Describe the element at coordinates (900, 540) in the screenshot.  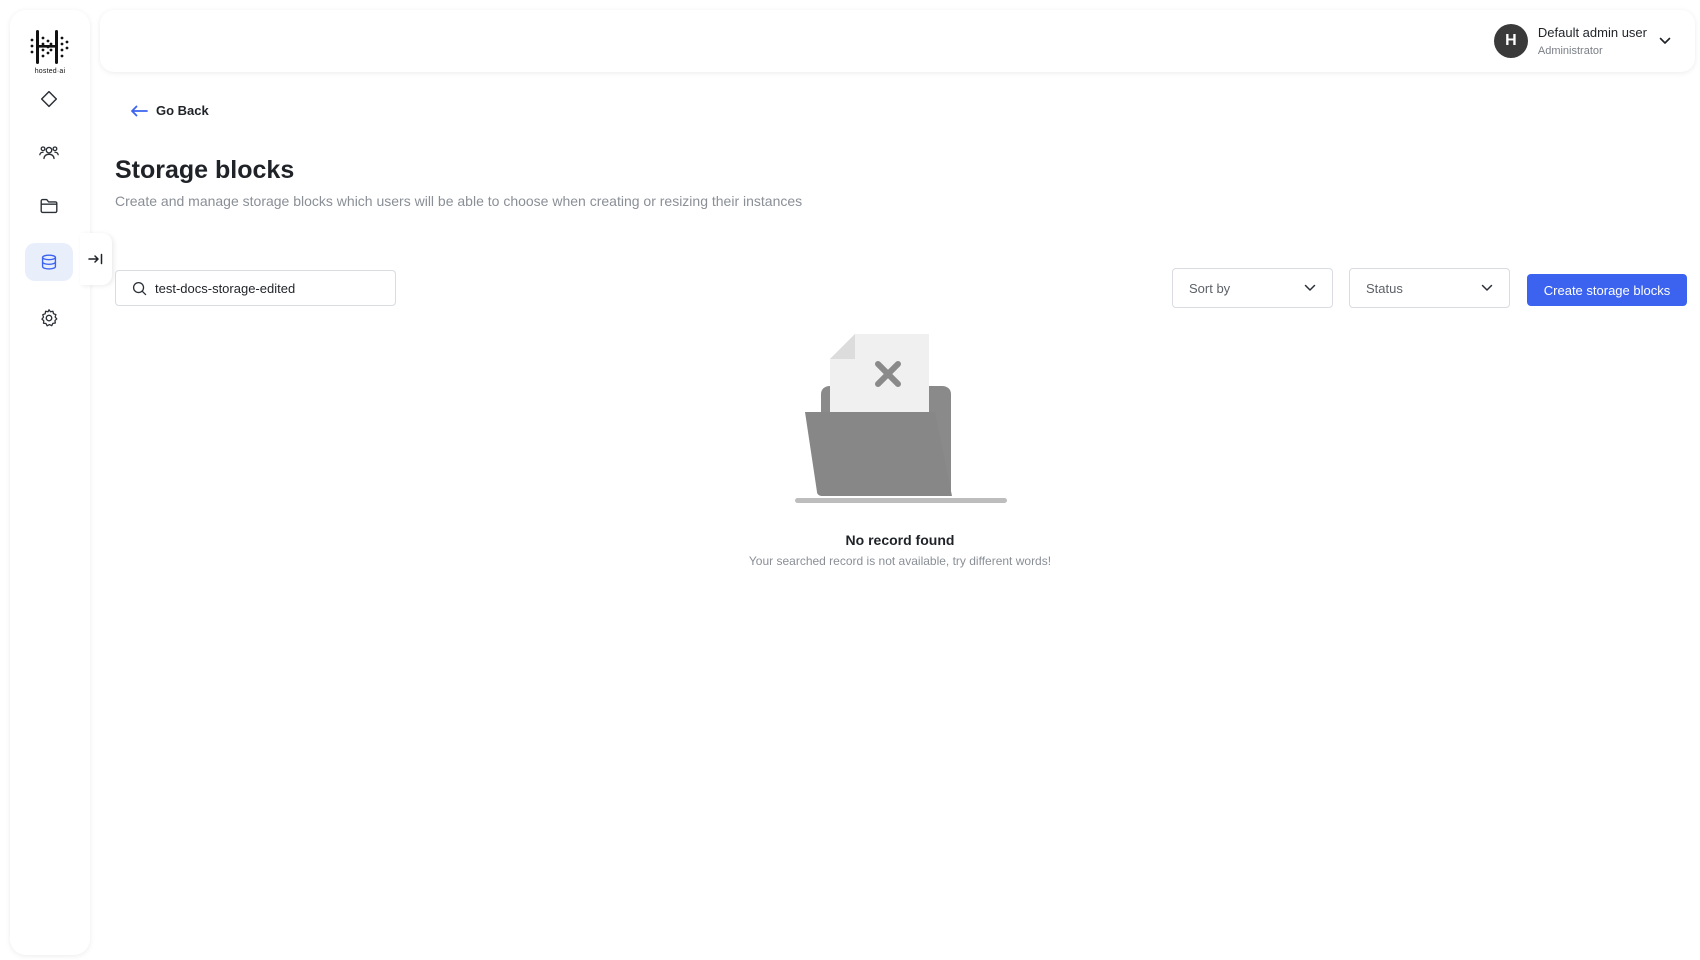
I see `empty-state-title: No record found` at that location.